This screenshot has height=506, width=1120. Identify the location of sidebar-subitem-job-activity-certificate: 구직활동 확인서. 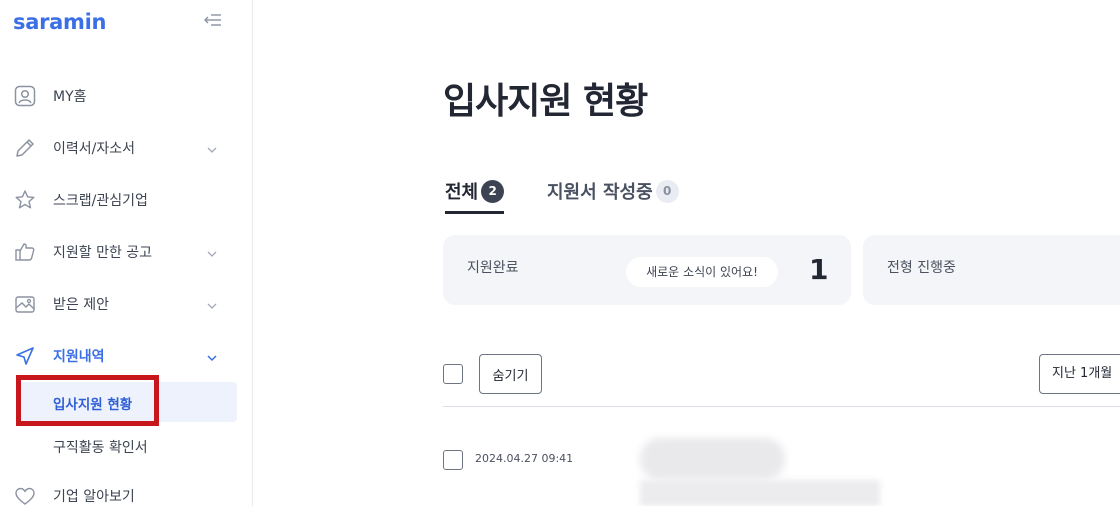
(127, 446).